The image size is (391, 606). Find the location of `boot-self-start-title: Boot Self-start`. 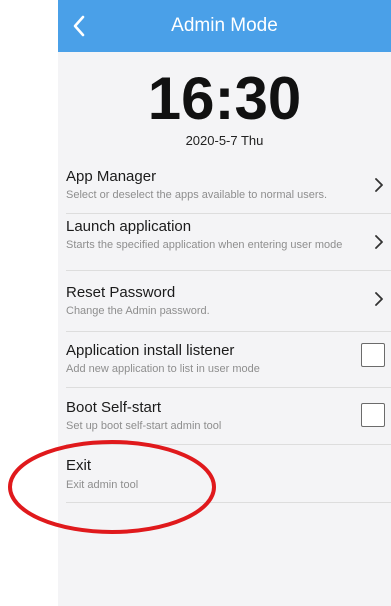

boot-self-start-title: Boot Self-start is located at coordinates (114, 407).